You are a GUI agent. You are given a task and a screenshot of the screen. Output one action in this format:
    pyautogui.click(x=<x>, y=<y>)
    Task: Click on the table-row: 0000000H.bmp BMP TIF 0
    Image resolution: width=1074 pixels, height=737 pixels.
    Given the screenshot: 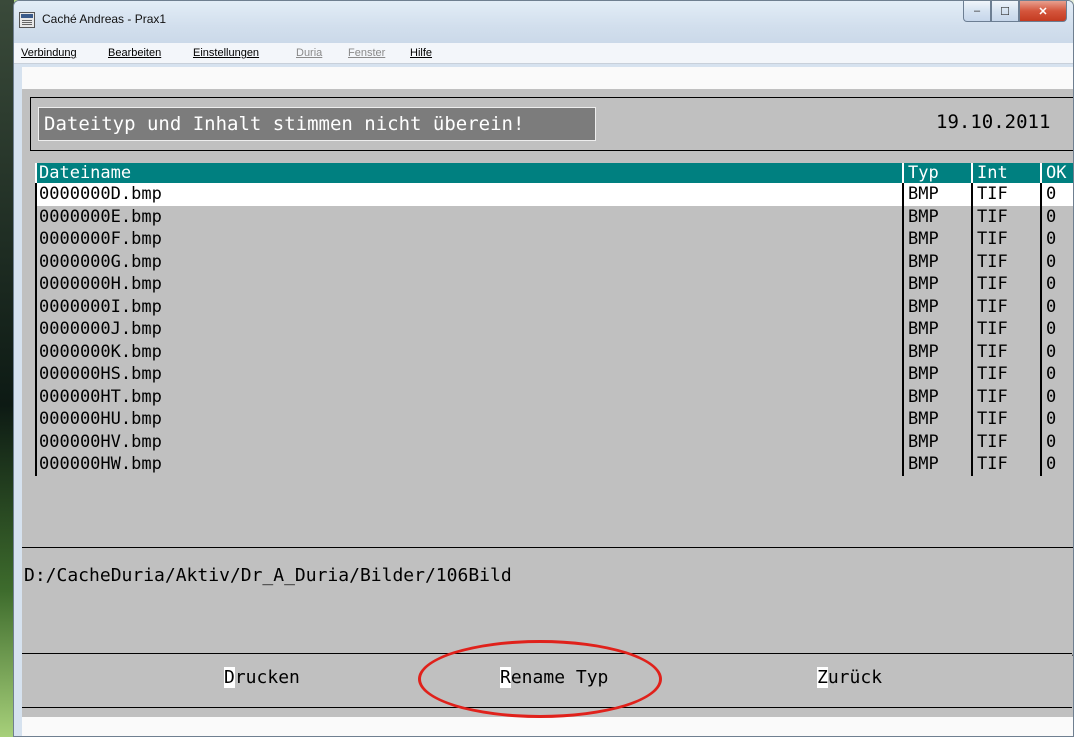 What is the action you would take?
    pyautogui.click(x=554, y=284)
    